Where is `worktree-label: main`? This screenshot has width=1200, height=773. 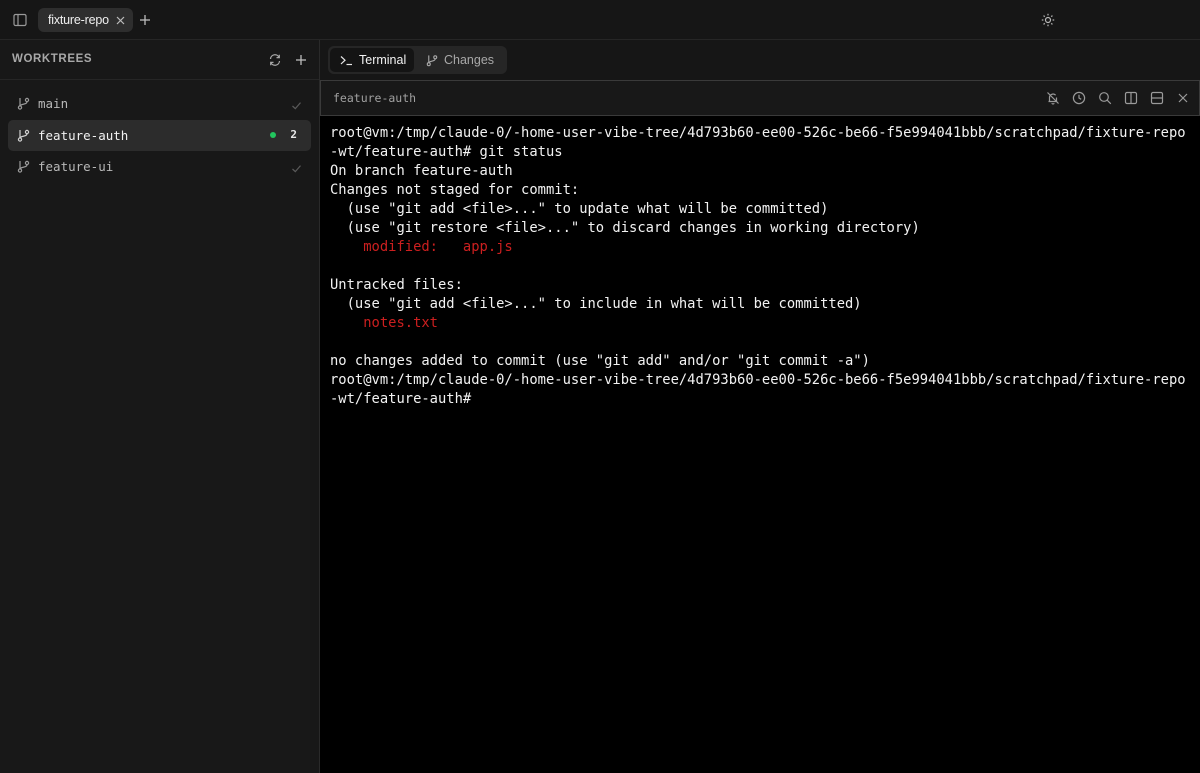 worktree-label: main is located at coordinates (53, 103).